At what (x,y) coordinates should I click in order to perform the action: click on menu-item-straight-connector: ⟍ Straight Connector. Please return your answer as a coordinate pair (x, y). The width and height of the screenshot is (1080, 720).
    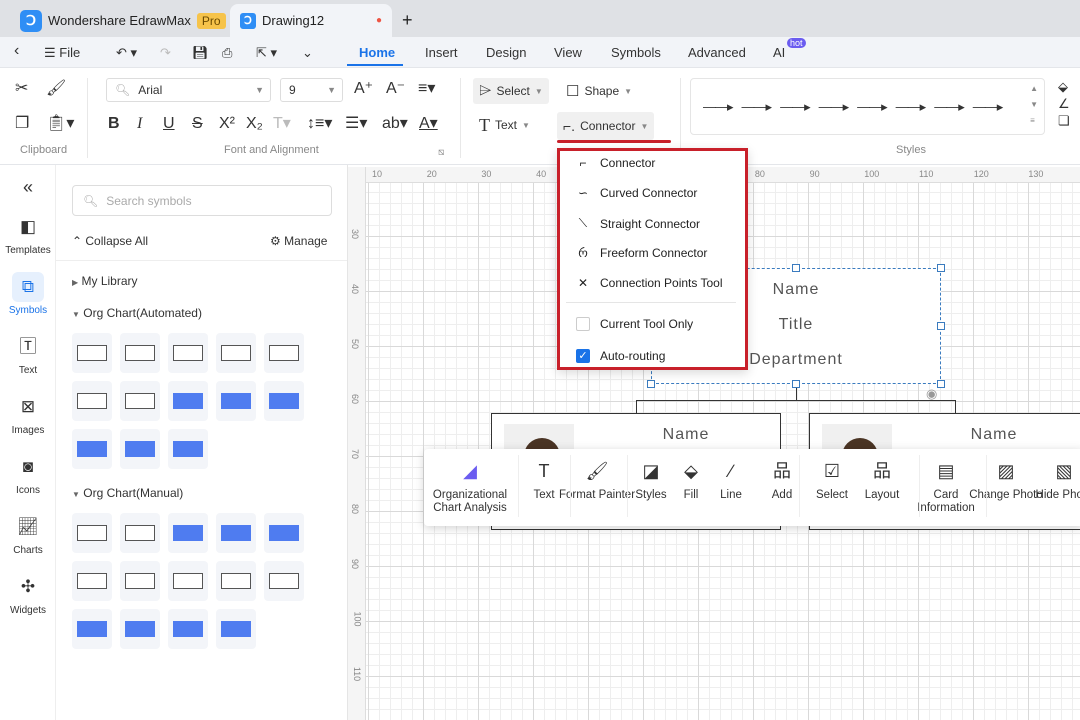
    Looking at the image, I should click on (638, 223).